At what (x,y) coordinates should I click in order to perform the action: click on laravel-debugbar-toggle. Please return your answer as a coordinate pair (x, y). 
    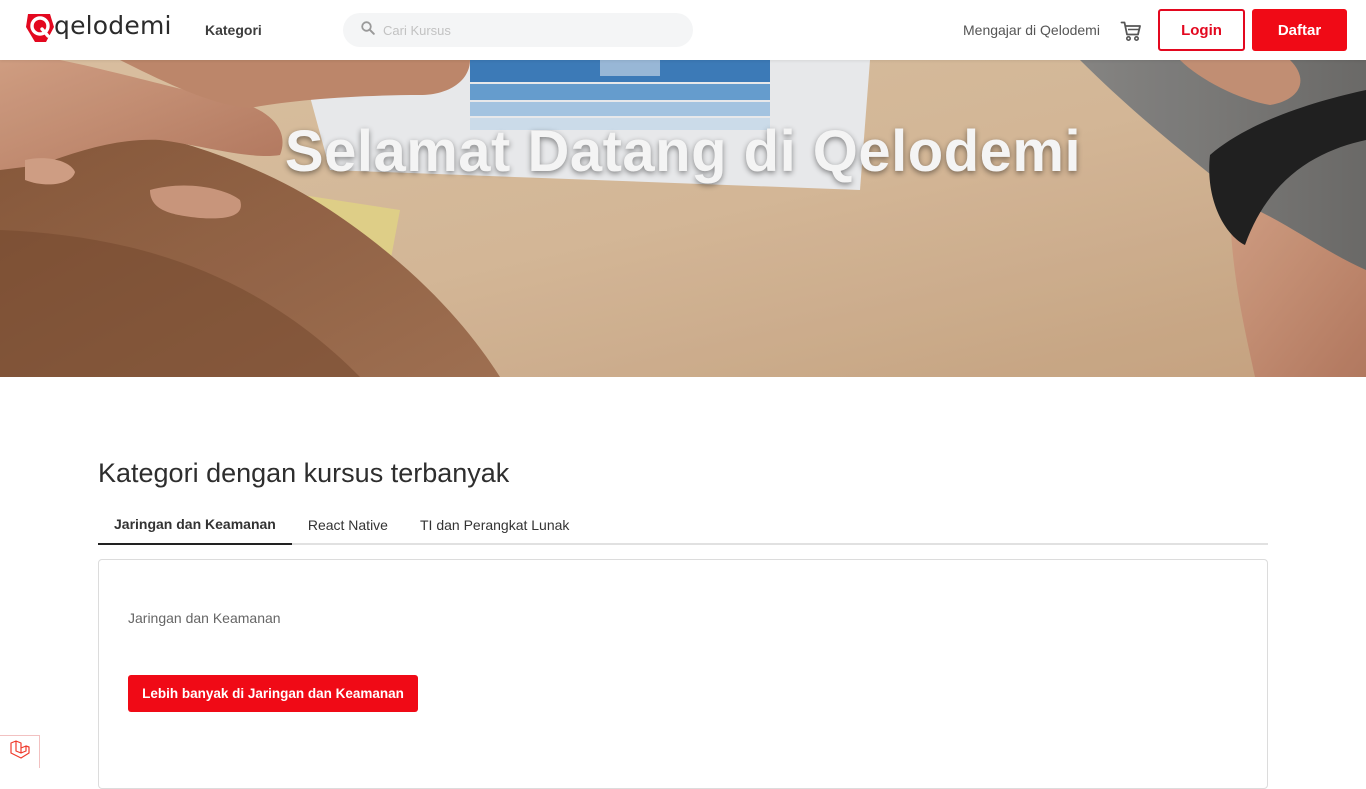
    Looking at the image, I should click on (20, 751).